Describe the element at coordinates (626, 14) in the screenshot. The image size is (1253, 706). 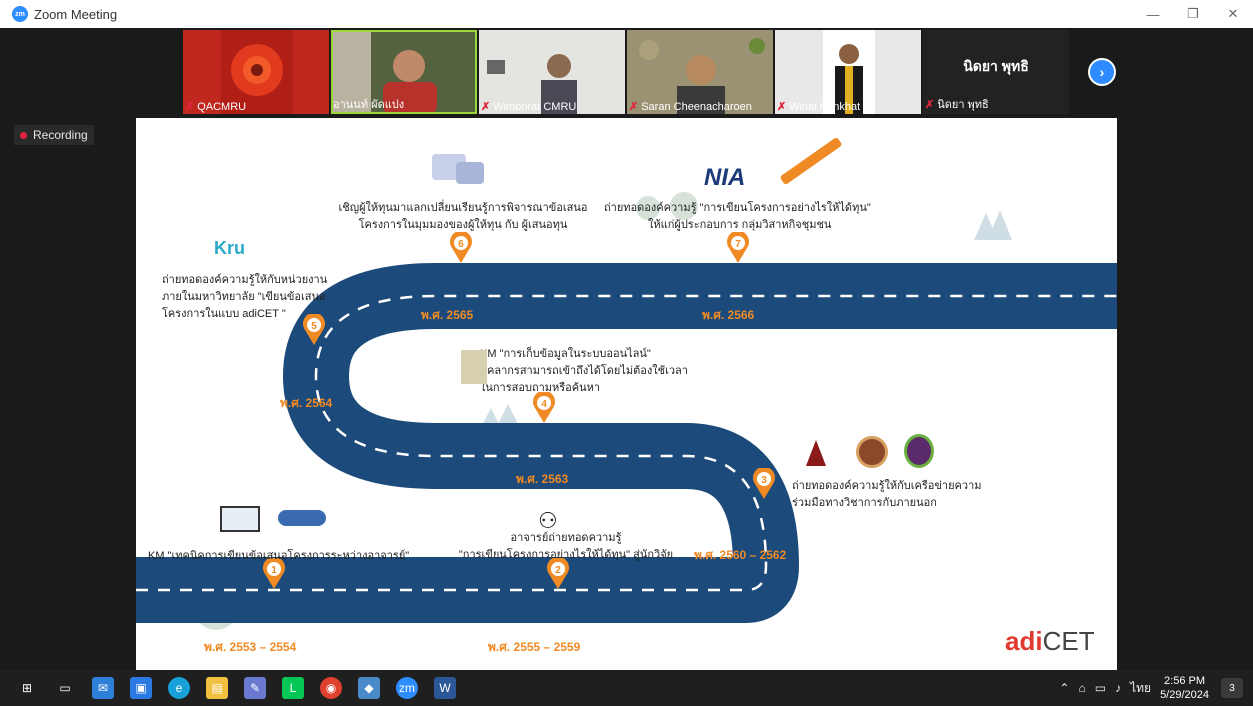
I see `title-bar: zm Zoom Meeting — ❐ ✕` at that location.